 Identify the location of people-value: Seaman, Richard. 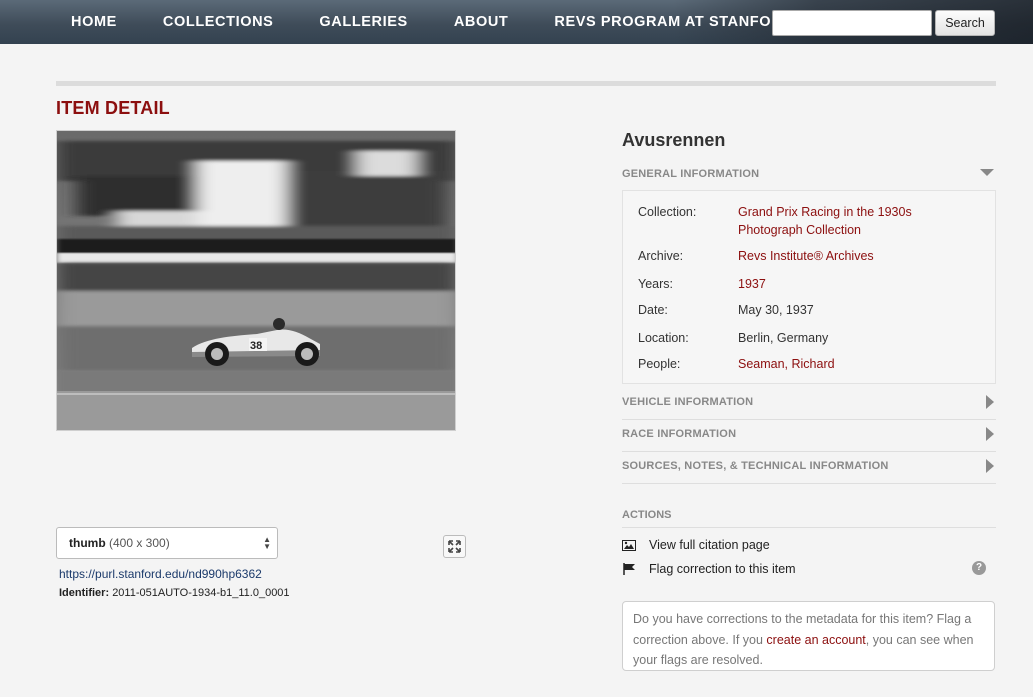
(853, 364).